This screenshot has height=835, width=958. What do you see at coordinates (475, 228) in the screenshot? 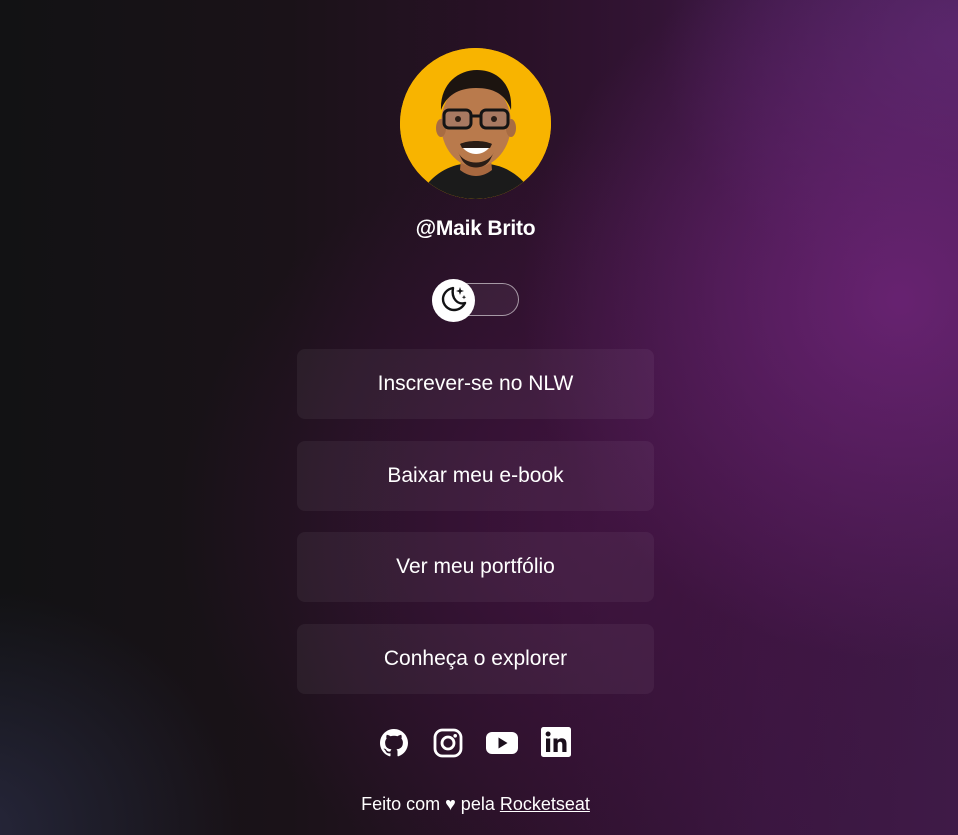
I see `profile-username: @Maik Brito` at bounding box center [475, 228].